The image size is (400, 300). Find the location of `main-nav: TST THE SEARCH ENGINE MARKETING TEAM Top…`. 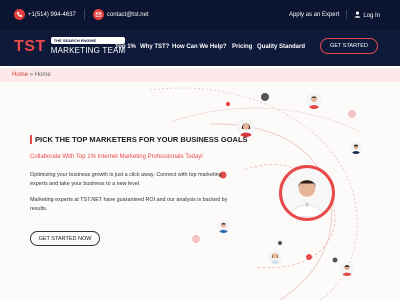

main-nav: TST THE SEARCH ENGINE MARKETING TEAM Top… is located at coordinates (200, 48).